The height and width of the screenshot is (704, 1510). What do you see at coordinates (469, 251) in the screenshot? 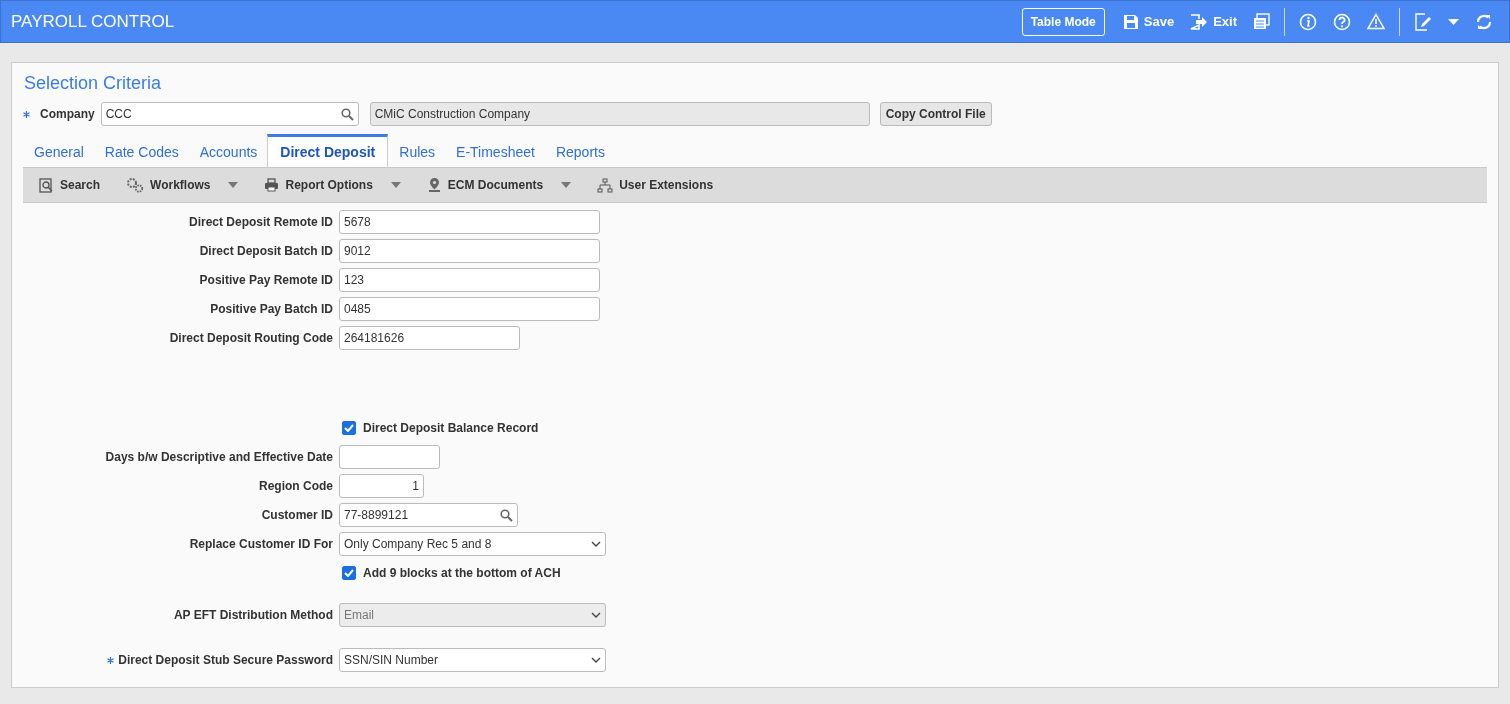
I see `input-field: 9012` at bounding box center [469, 251].